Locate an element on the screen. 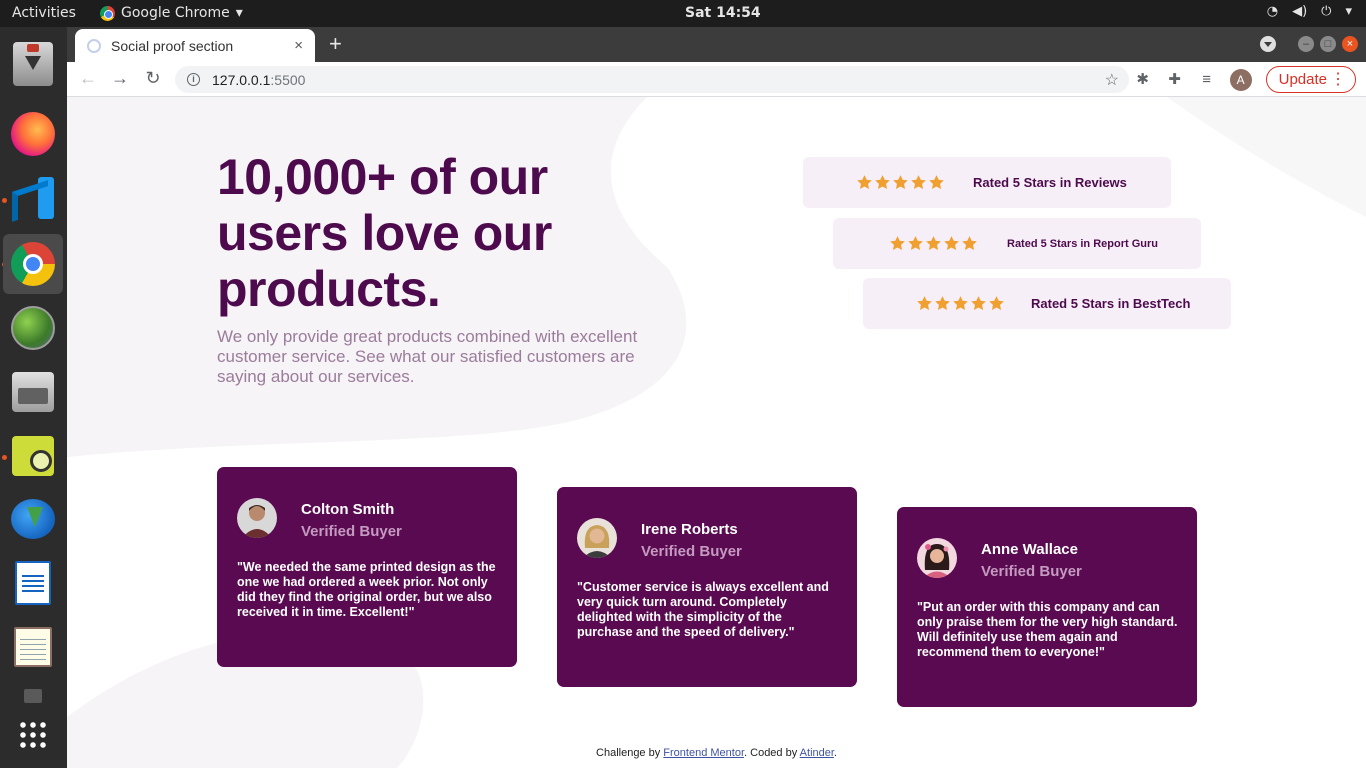 The image size is (1366, 768). image-viewer-icon is located at coordinates (33, 456).